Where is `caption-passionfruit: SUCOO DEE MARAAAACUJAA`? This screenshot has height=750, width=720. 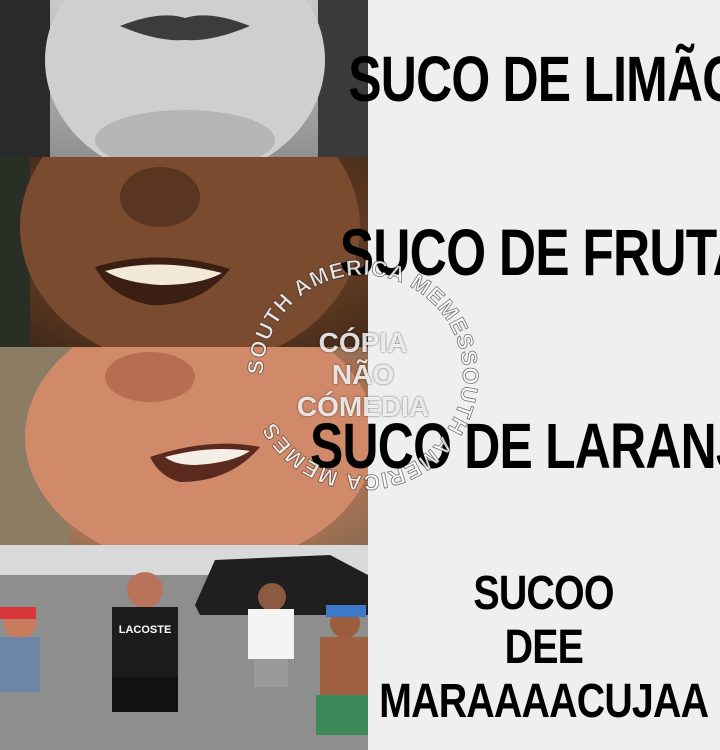 caption-passionfruit: SUCOO DEE MARAAAACUJAA is located at coordinates (544, 647).